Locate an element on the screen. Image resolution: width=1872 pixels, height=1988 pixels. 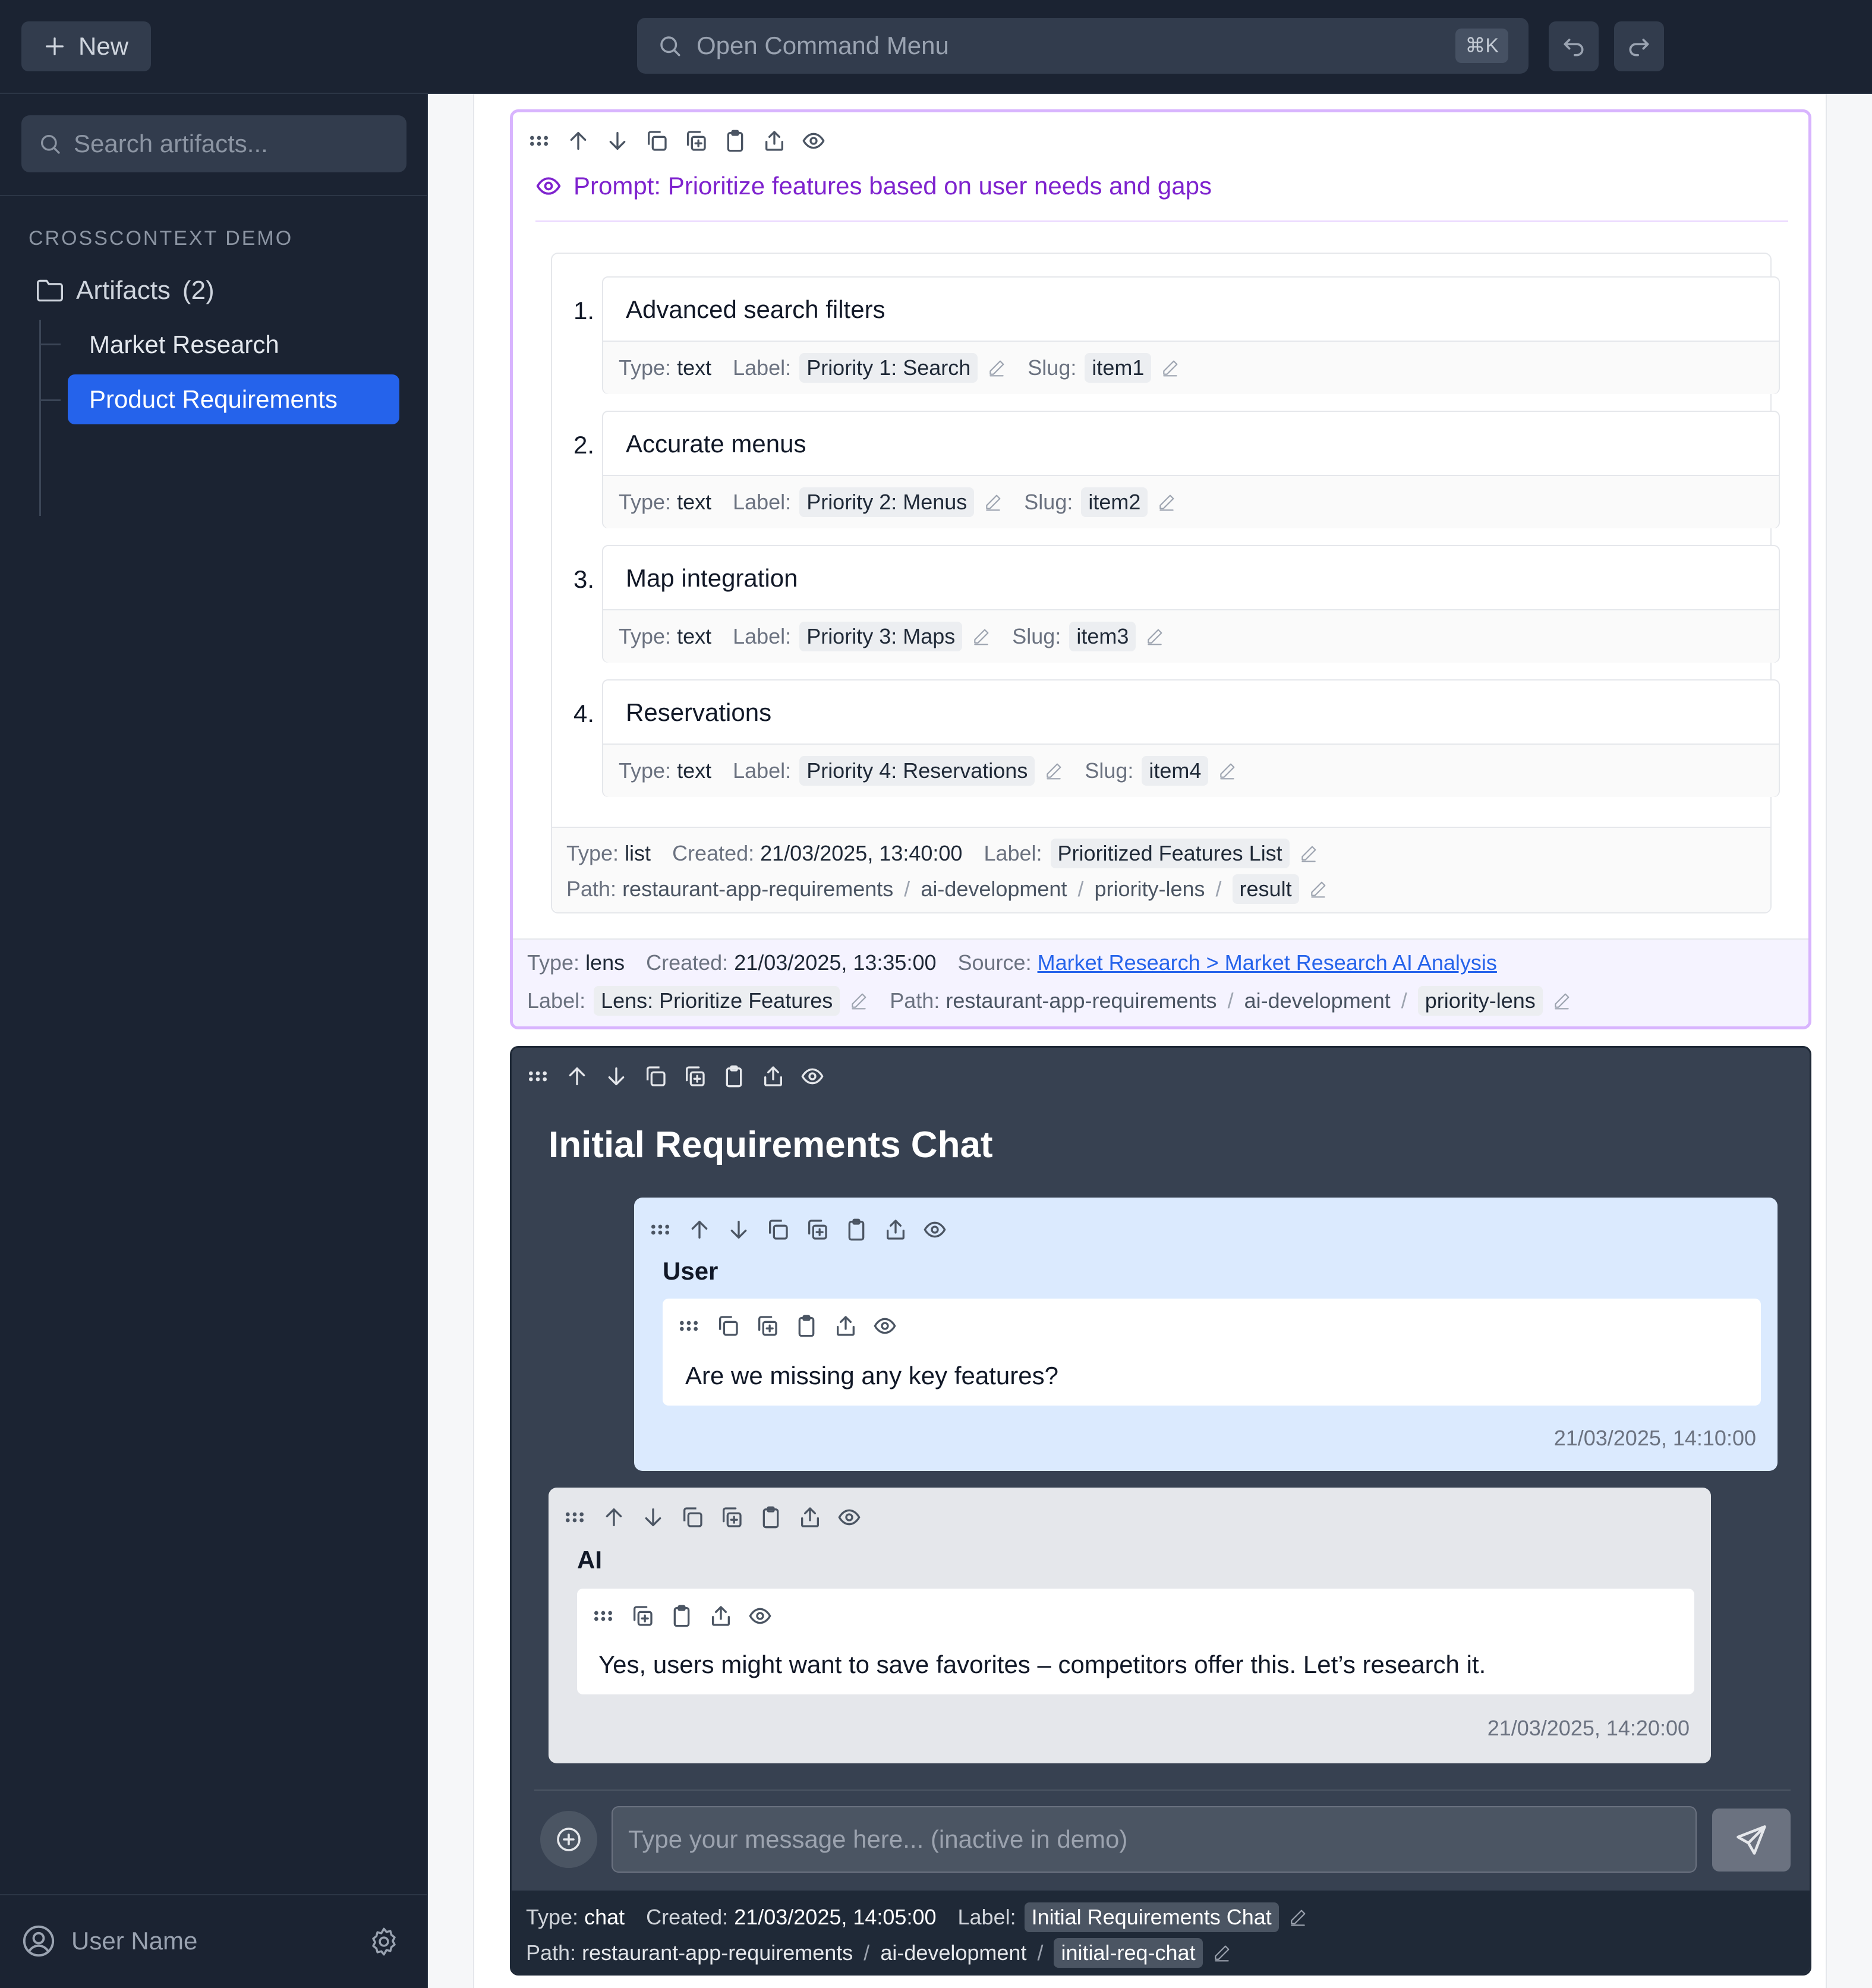
path-segment: priority-lens is located at coordinates (1149, 889).